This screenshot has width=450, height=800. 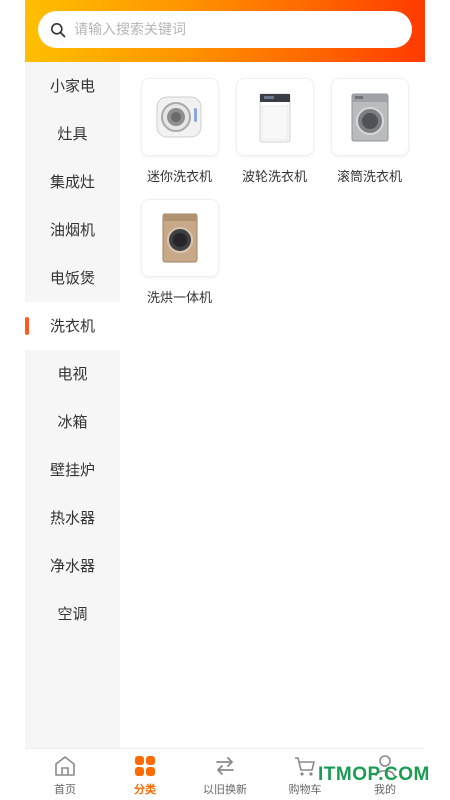 I want to click on tab-home: 首页, so click(x=65, y=774).